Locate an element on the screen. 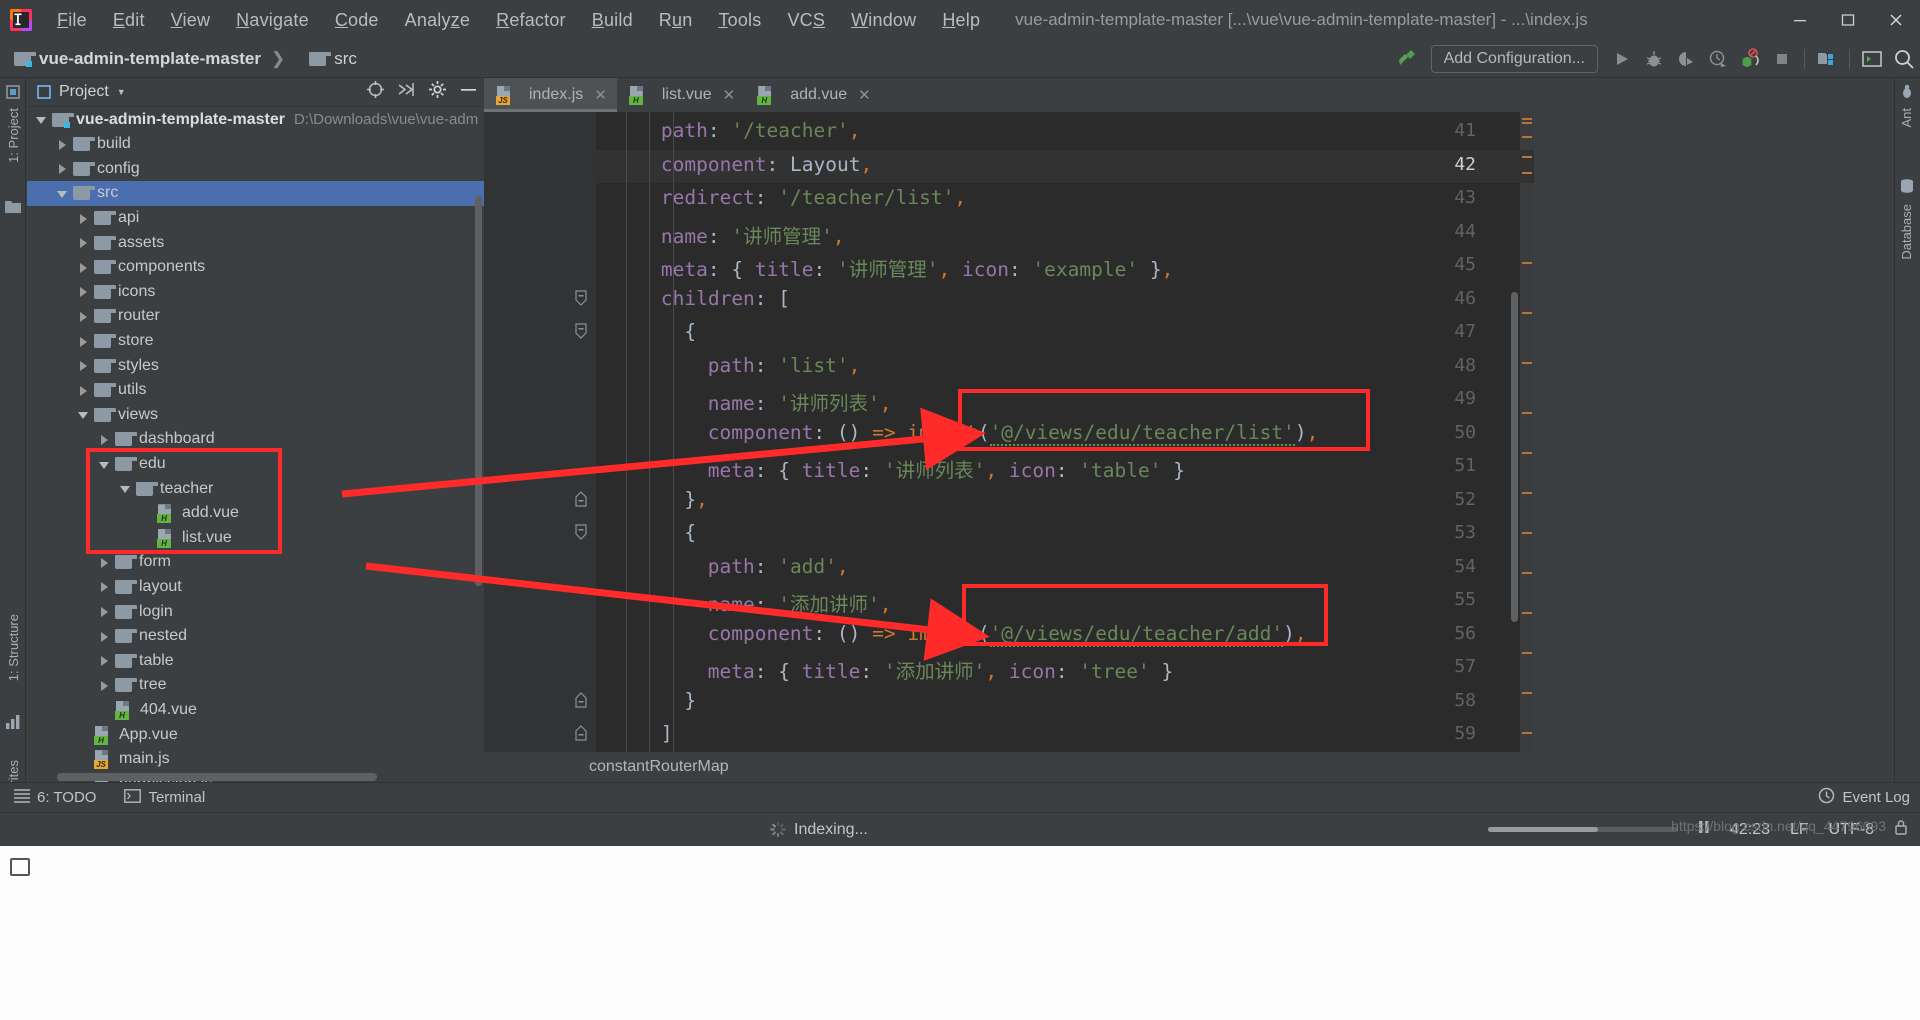 This screenshot has width=1920, height=1020. editor-tab-index-js: JS index.js ✕ is located at coordinates (550, 95).